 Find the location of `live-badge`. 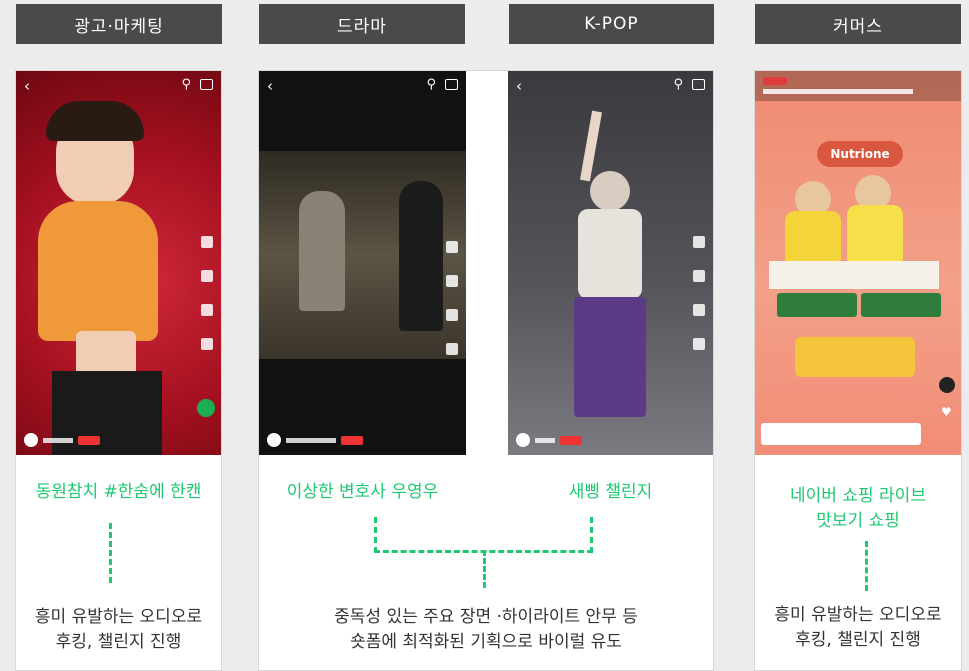

live-badge is located at coordinates (775, 81).